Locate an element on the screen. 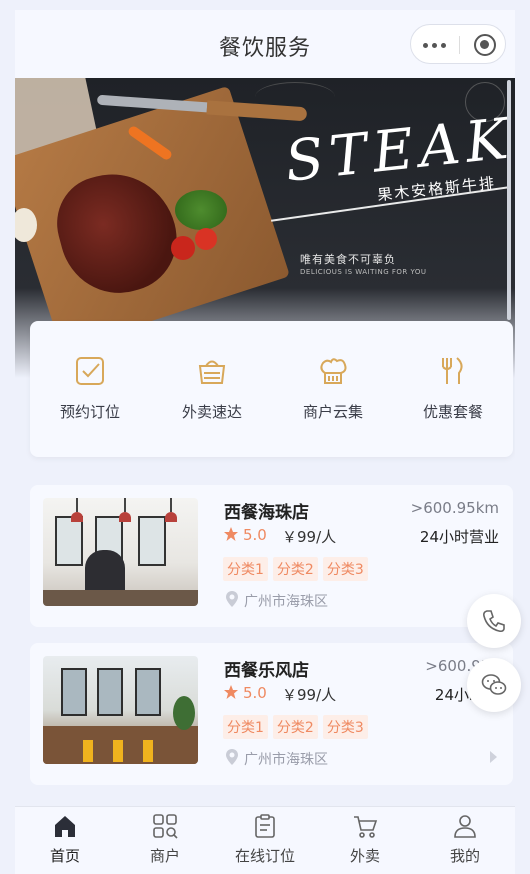 The width and height of the screenshot is (530, 874). tab-home: 首页 is located at coordinates (65, 839).